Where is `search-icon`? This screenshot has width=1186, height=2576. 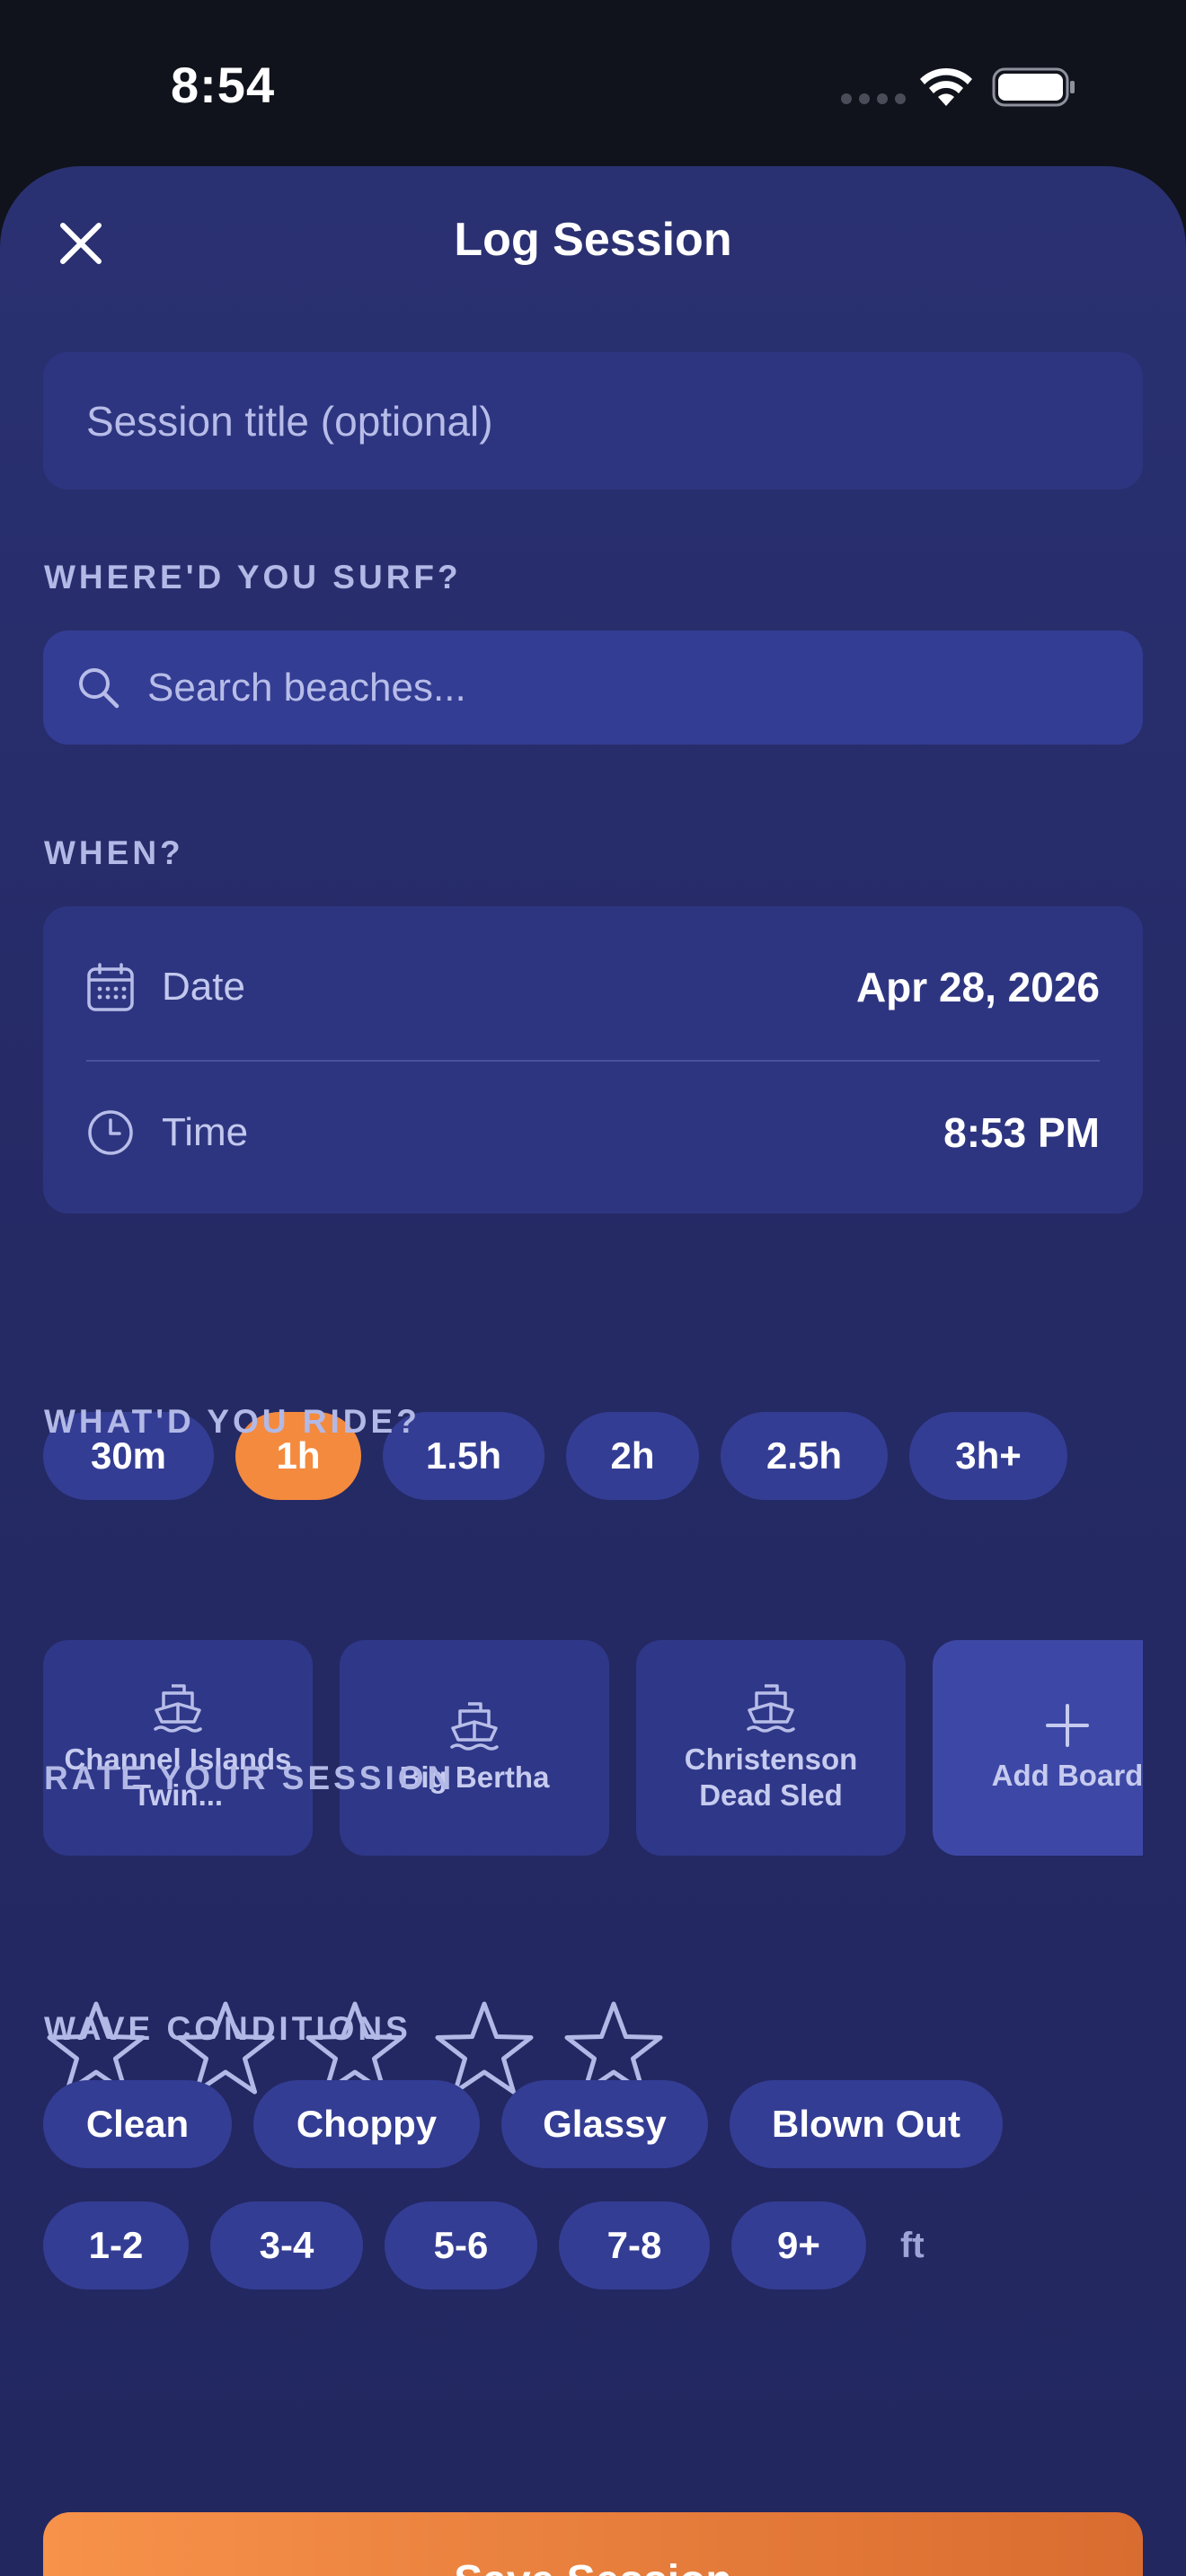
search-icon is located at coordinates (99, 687).